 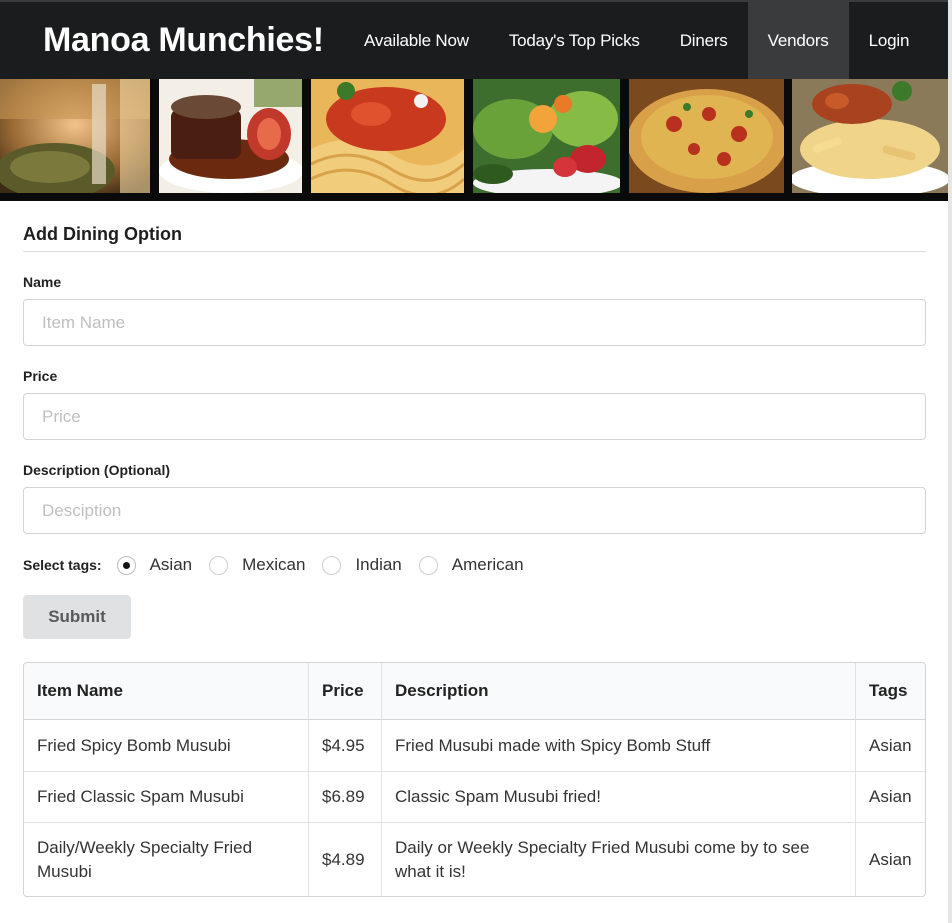 I want to click on radio-mexican, so click(x=219, y=565).